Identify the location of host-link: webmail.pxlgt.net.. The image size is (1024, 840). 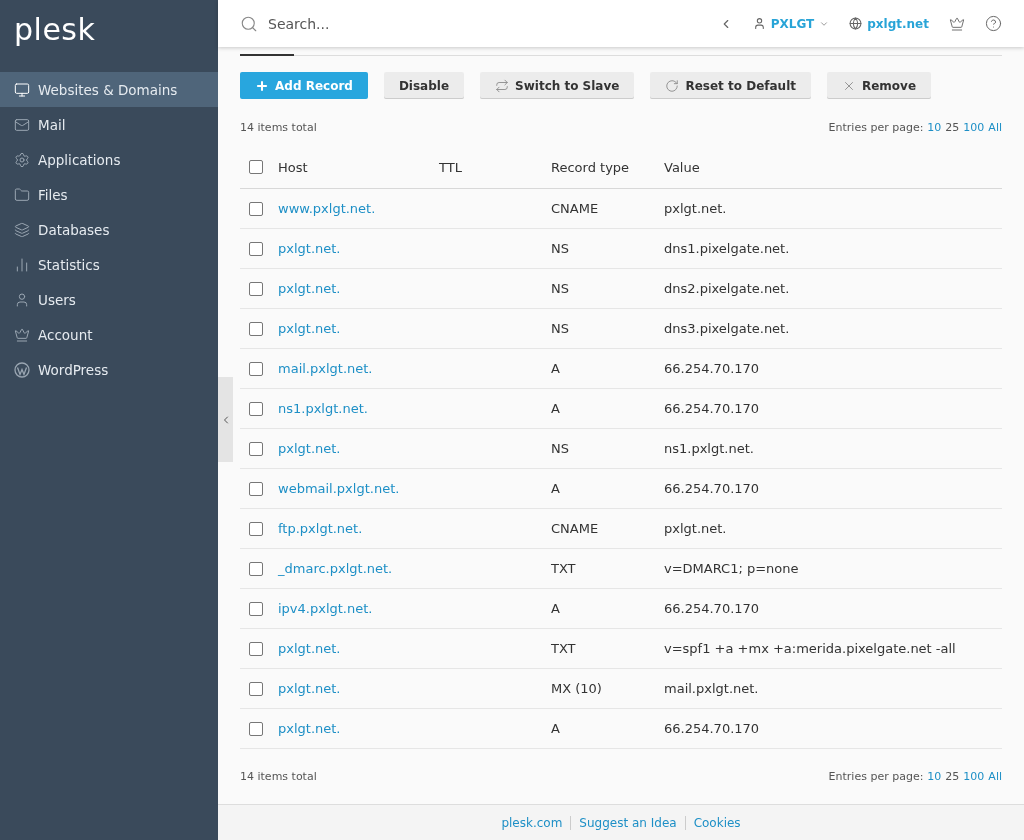
(358, 488).